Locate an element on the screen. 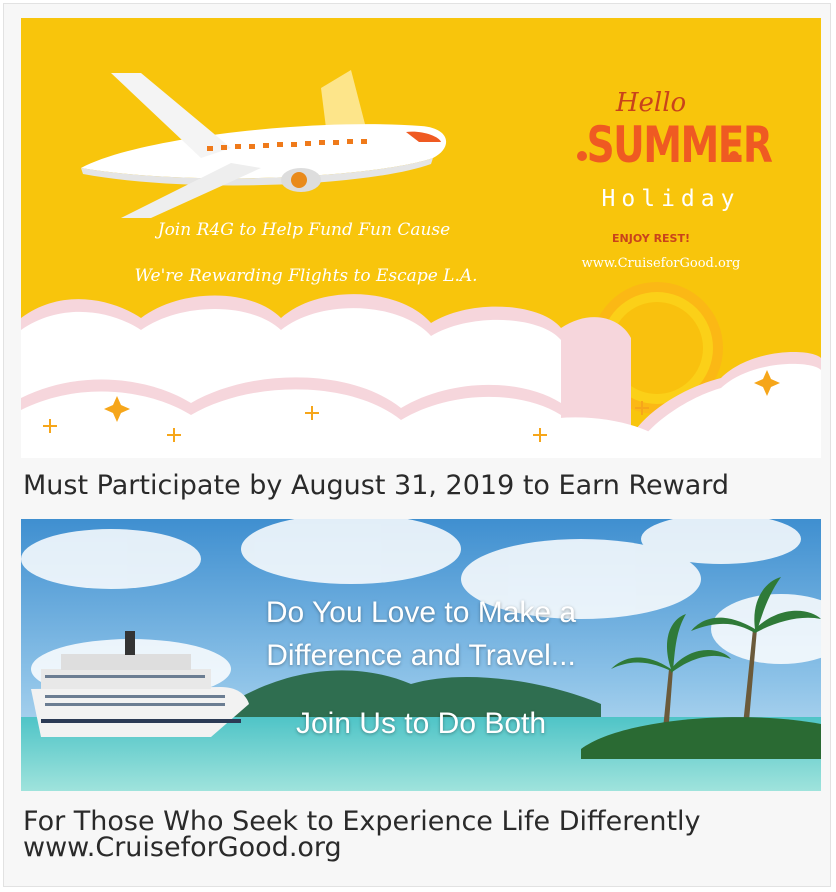 This screenshot has height=892, width=836. holiday-text: Holiday is located at coordinates (671, 199).